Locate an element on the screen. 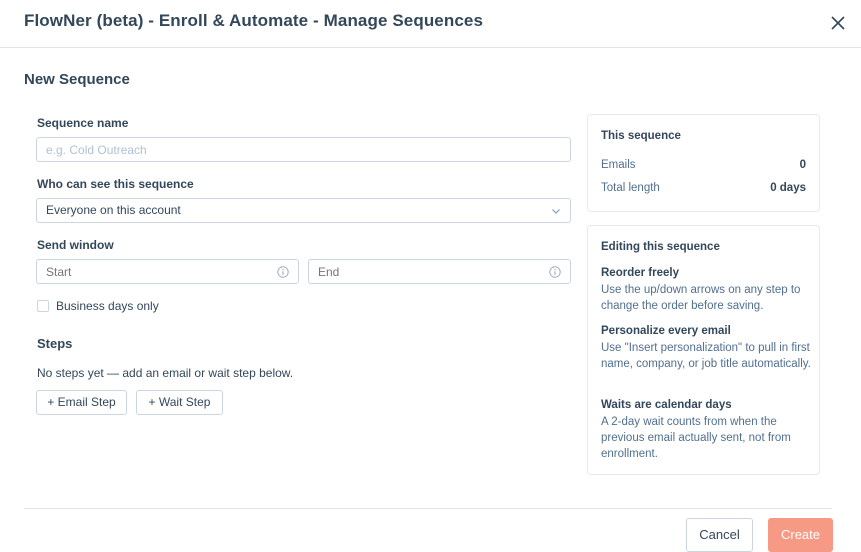  emails-label: Emails is located at coordinates (618, 165).